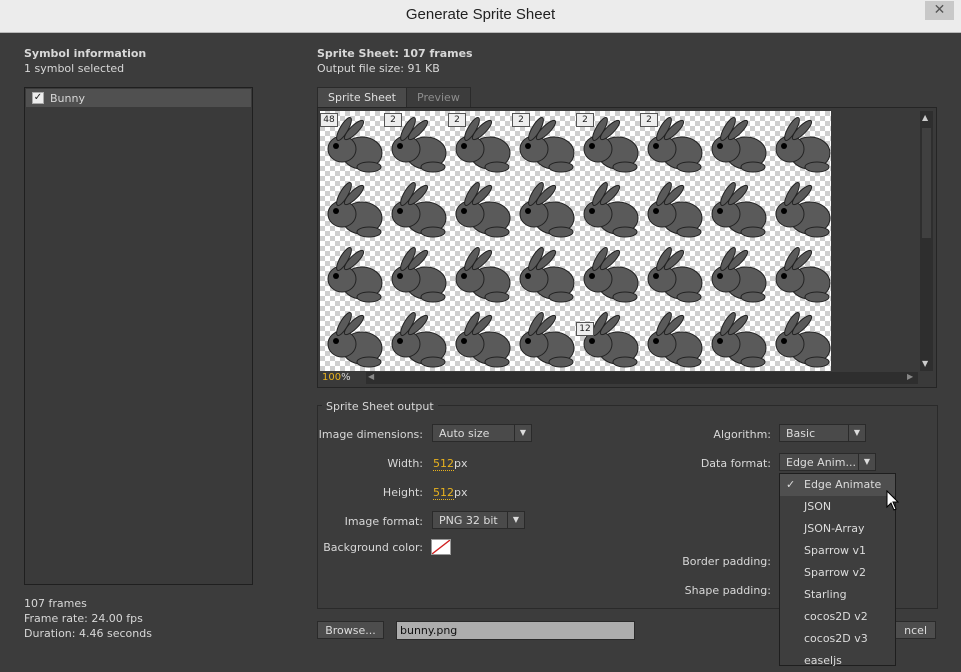 The width and height of the screenshot is (961, 672). Describe the element at coordinates (346, 377) in the screenshot. I see `zoom-unit: %` at that location.